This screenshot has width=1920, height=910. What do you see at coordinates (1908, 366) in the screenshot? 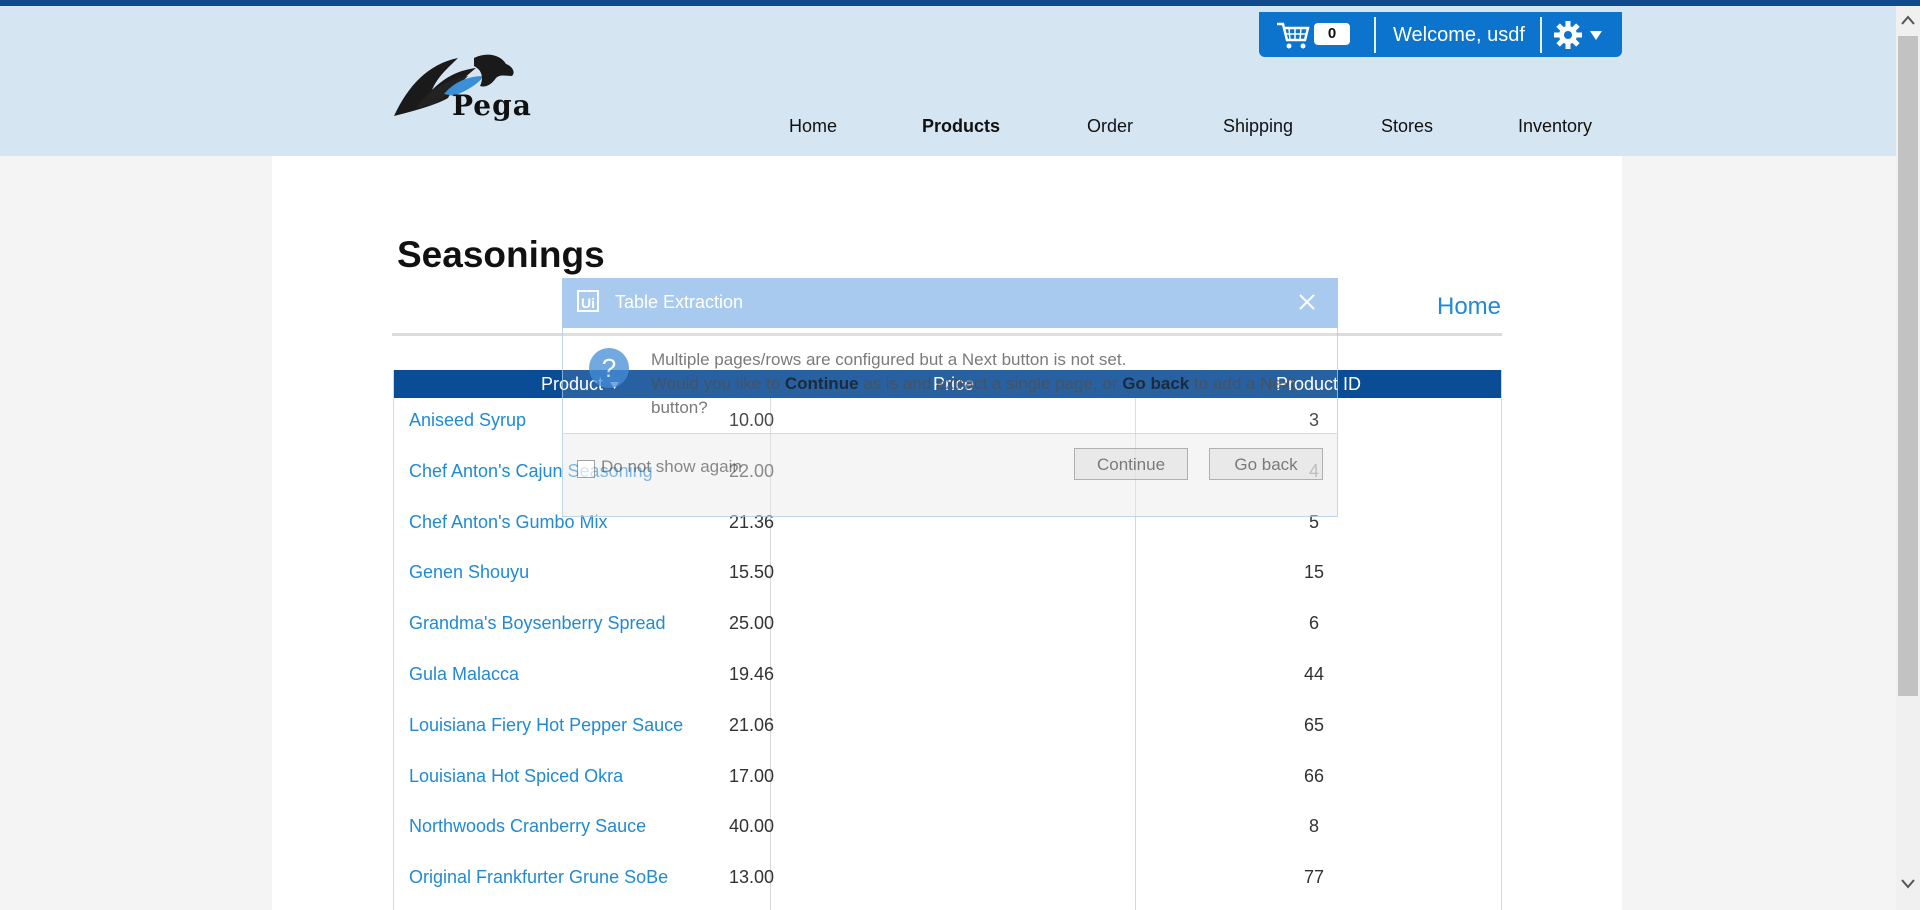
I see `scrollbar-thumb` at bounding box center [1908, 366].